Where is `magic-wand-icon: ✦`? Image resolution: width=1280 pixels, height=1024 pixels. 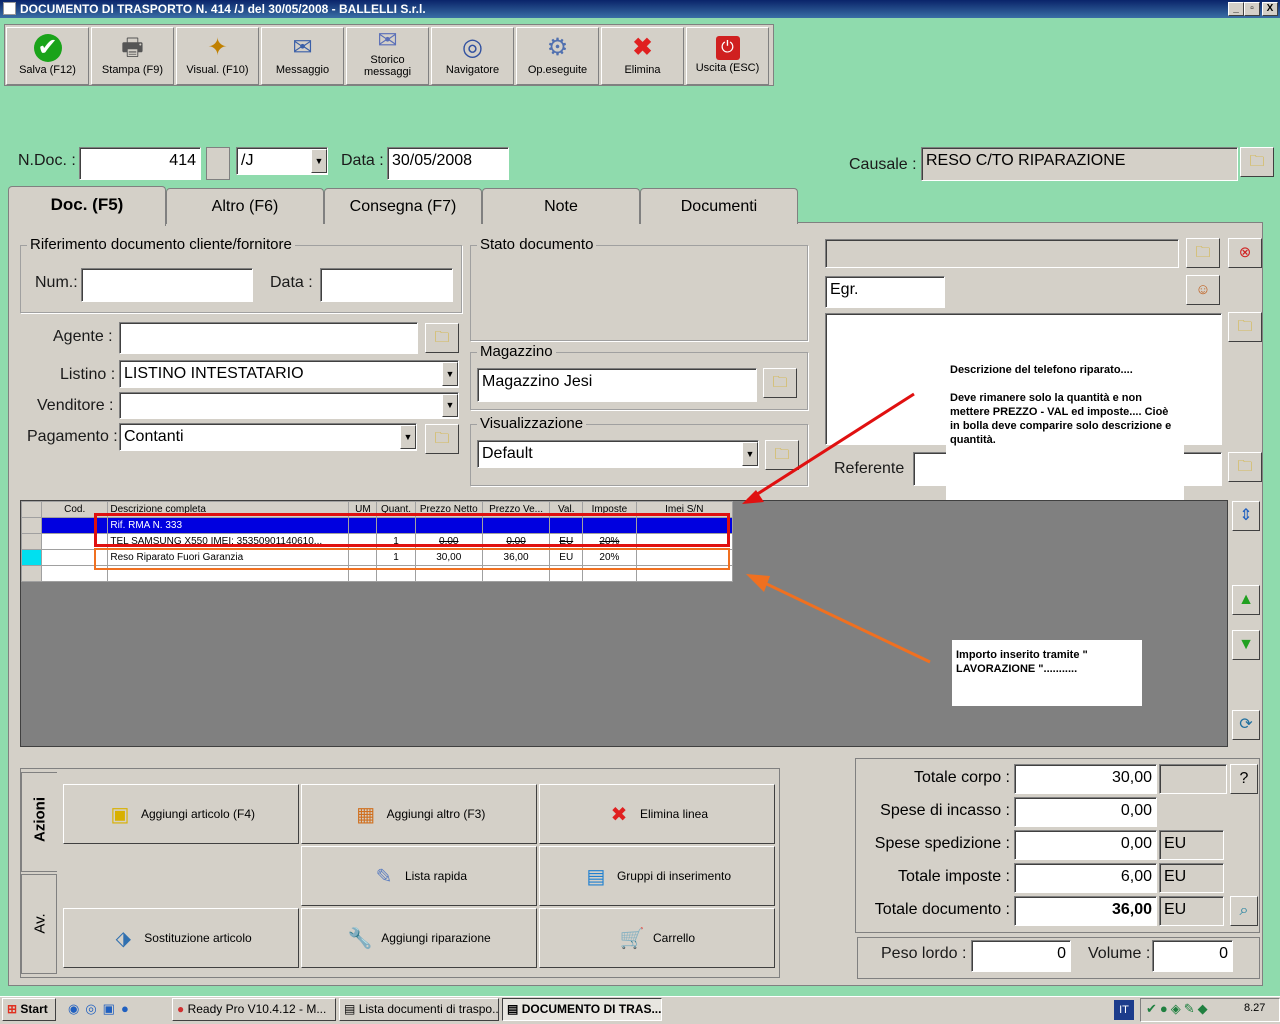
magic-wand-icon: ✦ is located at coordinates (217, 47).